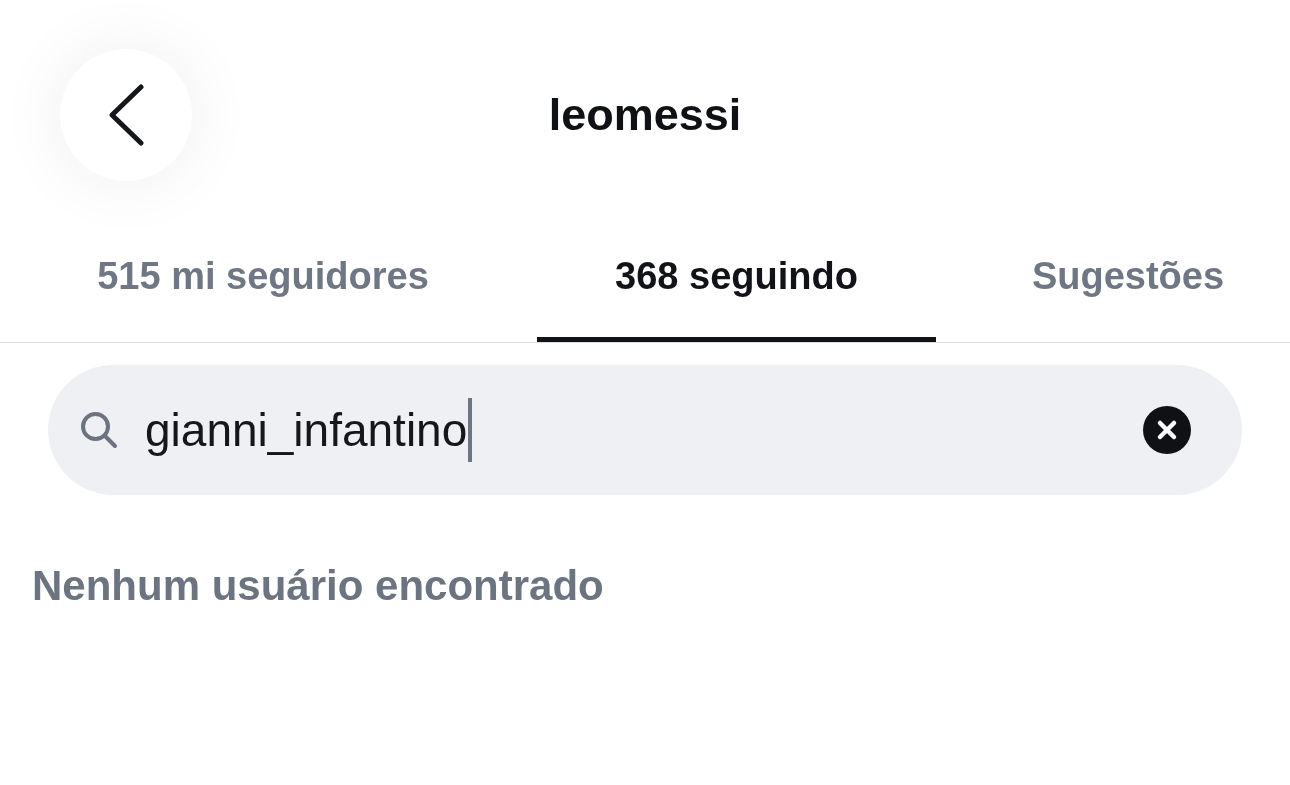 The height and width of the screenshot is (785, 1290). I want to click on no-results-message: Nenhum usuário encontrado, so click(318, 586).